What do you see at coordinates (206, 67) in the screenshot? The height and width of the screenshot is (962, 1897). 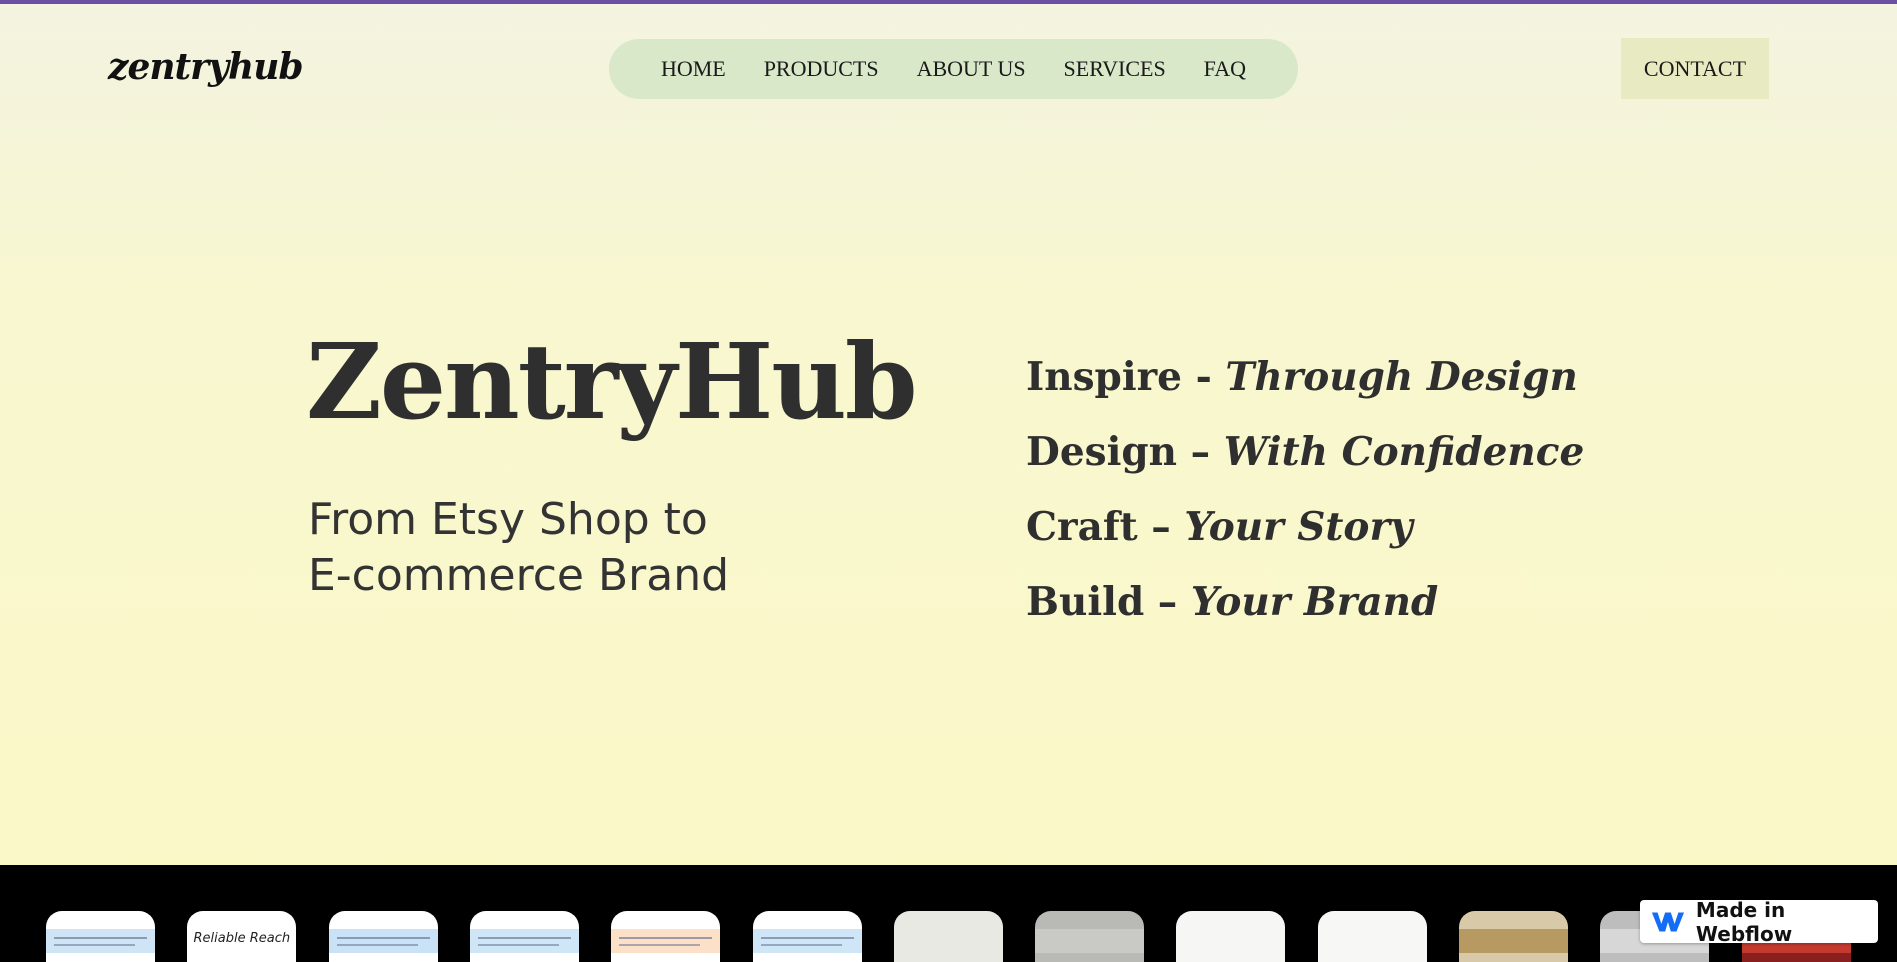 I see `site-logo: zentryhub` at bounding box center [206, 67].